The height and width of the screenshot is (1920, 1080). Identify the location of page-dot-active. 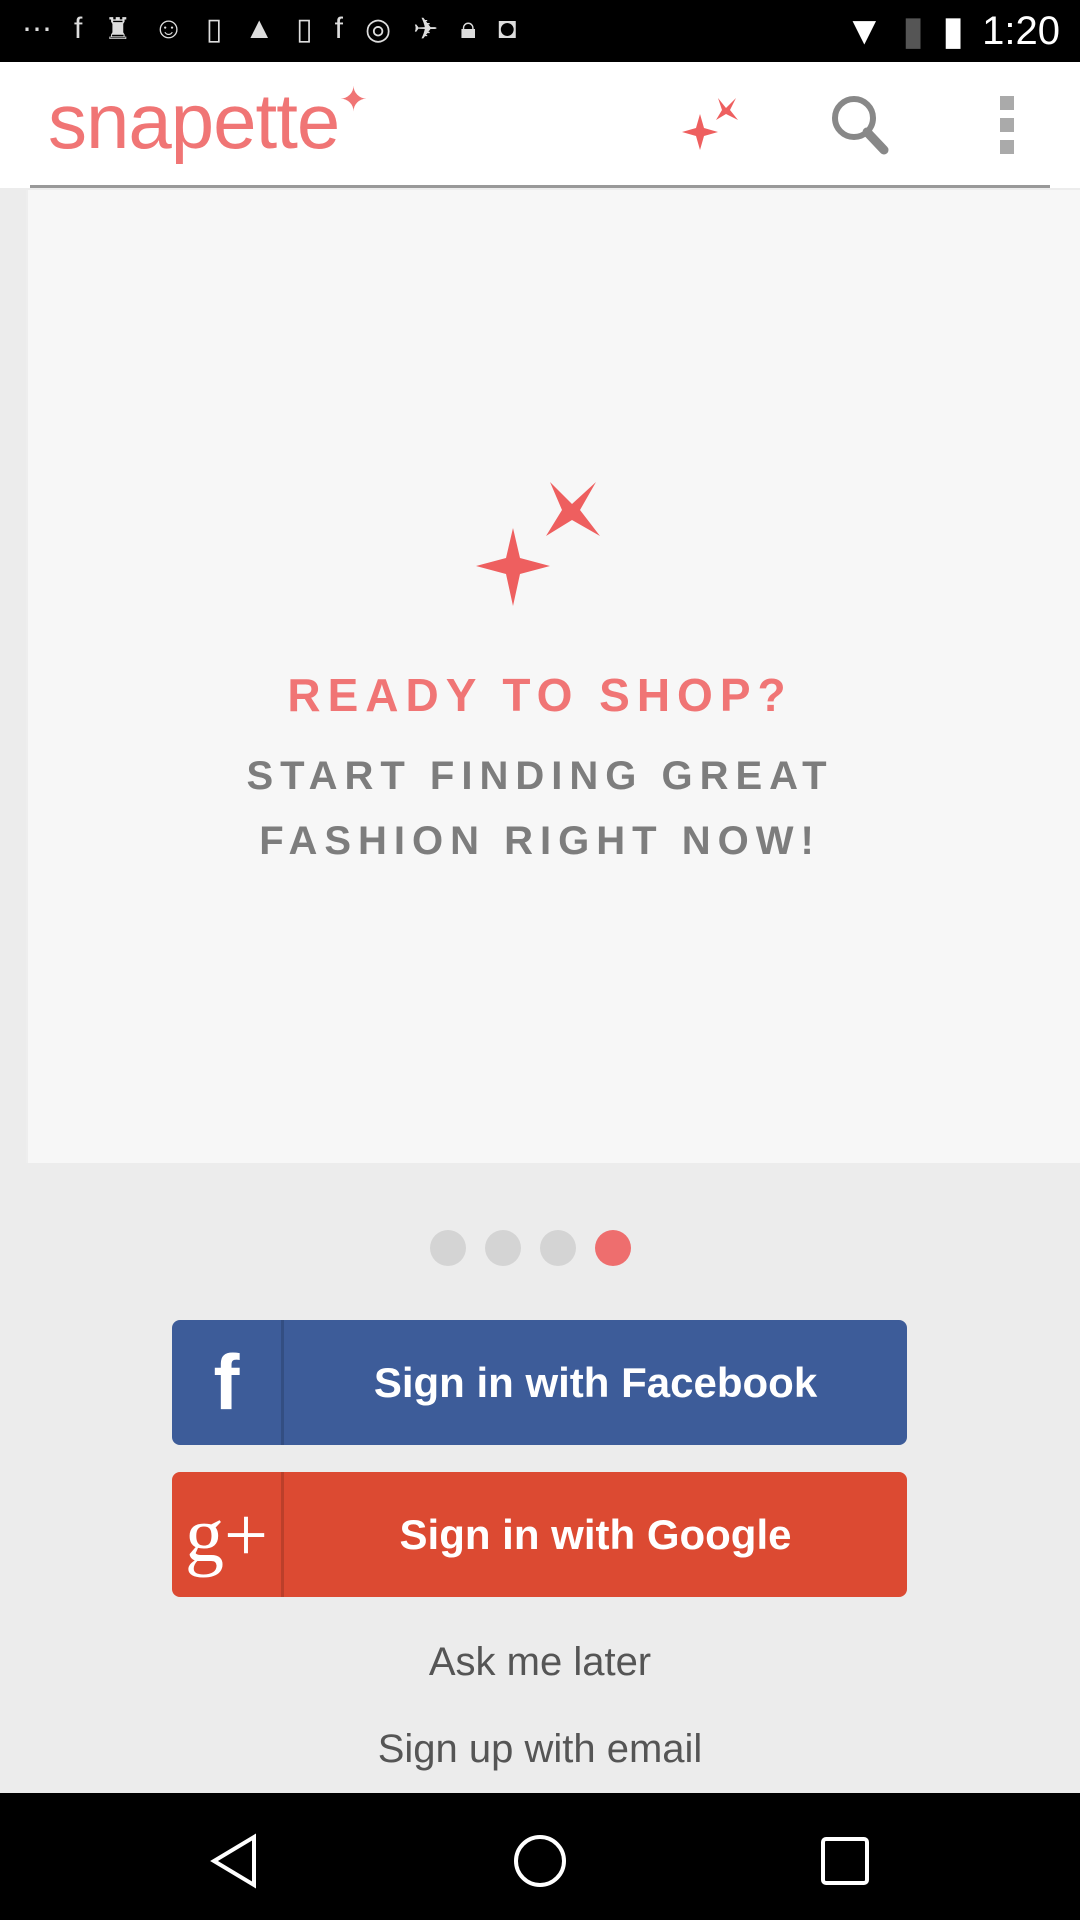
(613, 1248).